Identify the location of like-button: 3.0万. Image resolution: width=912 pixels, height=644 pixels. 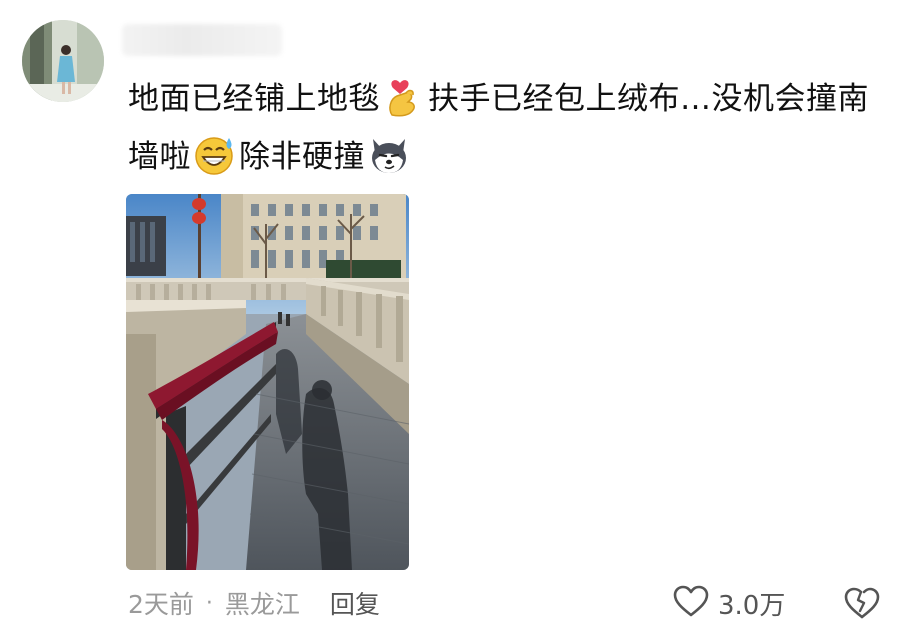
(728, 603).